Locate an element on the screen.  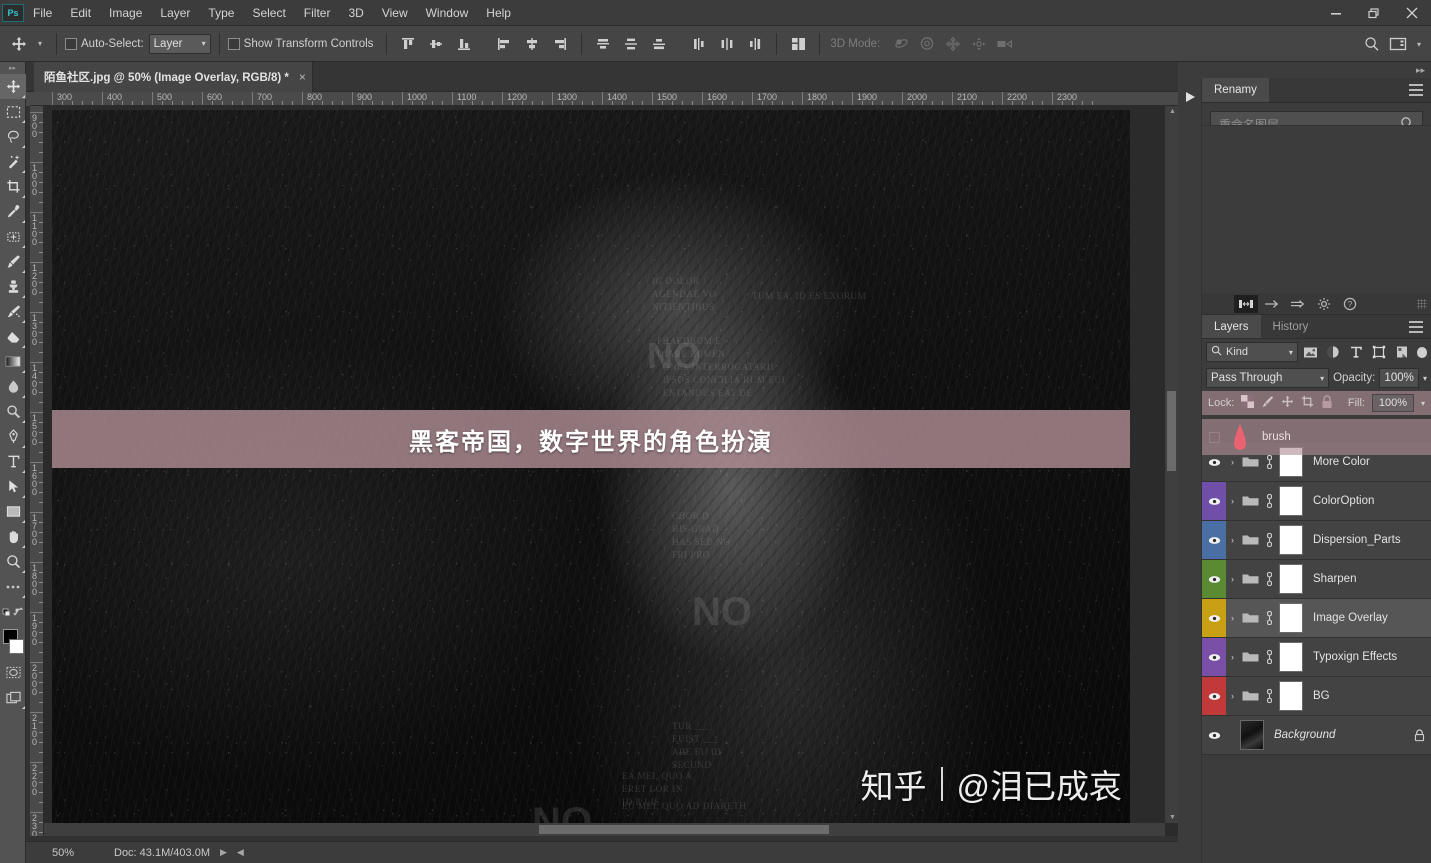
layer-row: › Dispersion_Parts is located at coordinates (1316, 540).